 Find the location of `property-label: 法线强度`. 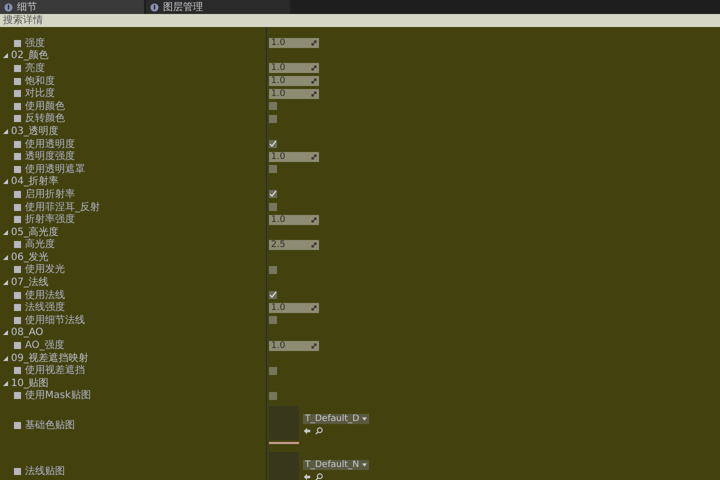

property-label: 法线强度 is located at coordinates (45, 308).